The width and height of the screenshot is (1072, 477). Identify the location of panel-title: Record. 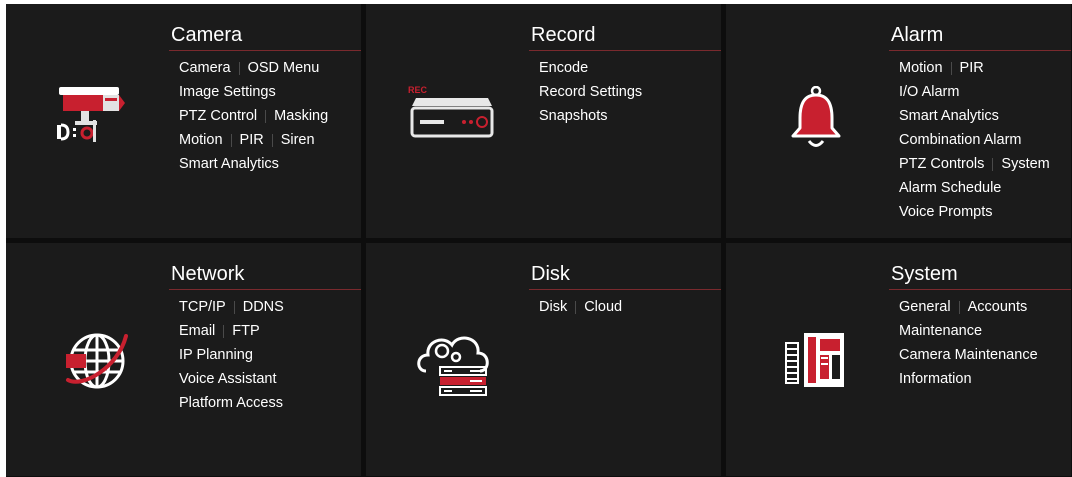
(563, 35).